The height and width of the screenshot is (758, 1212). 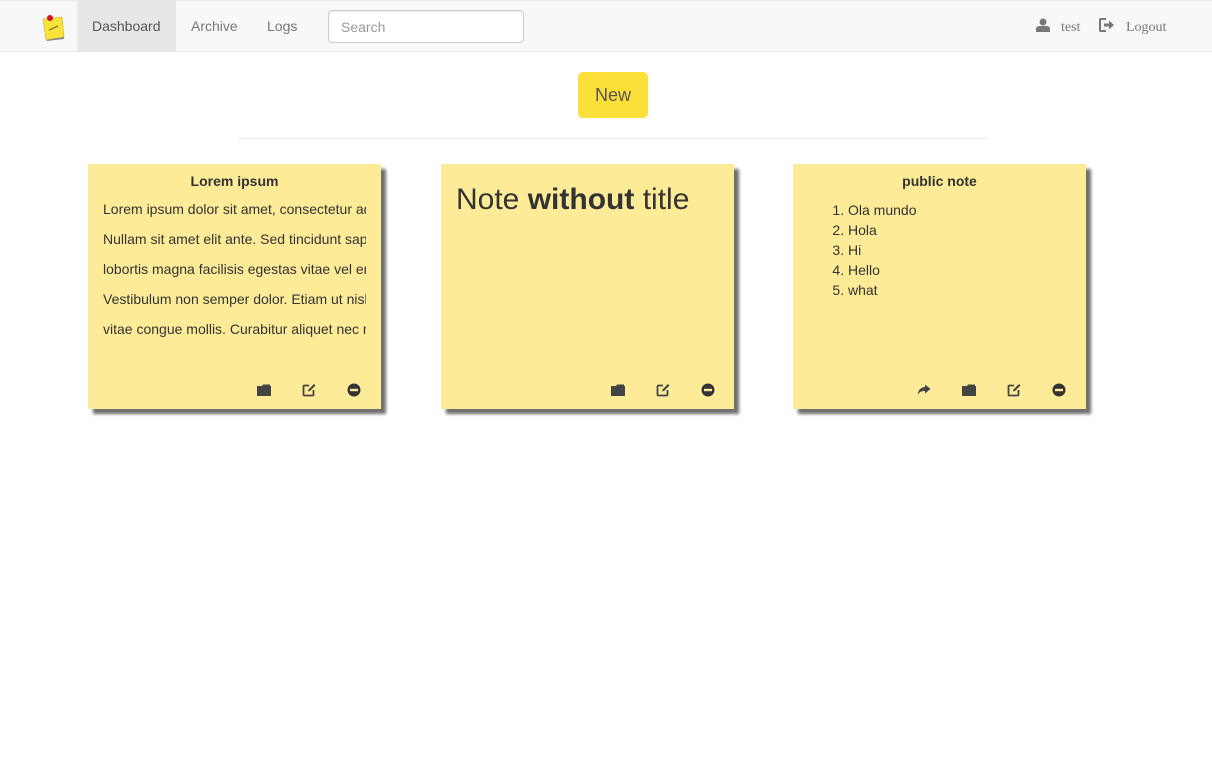 I want to click on search-input, so click(x=426, y=26).